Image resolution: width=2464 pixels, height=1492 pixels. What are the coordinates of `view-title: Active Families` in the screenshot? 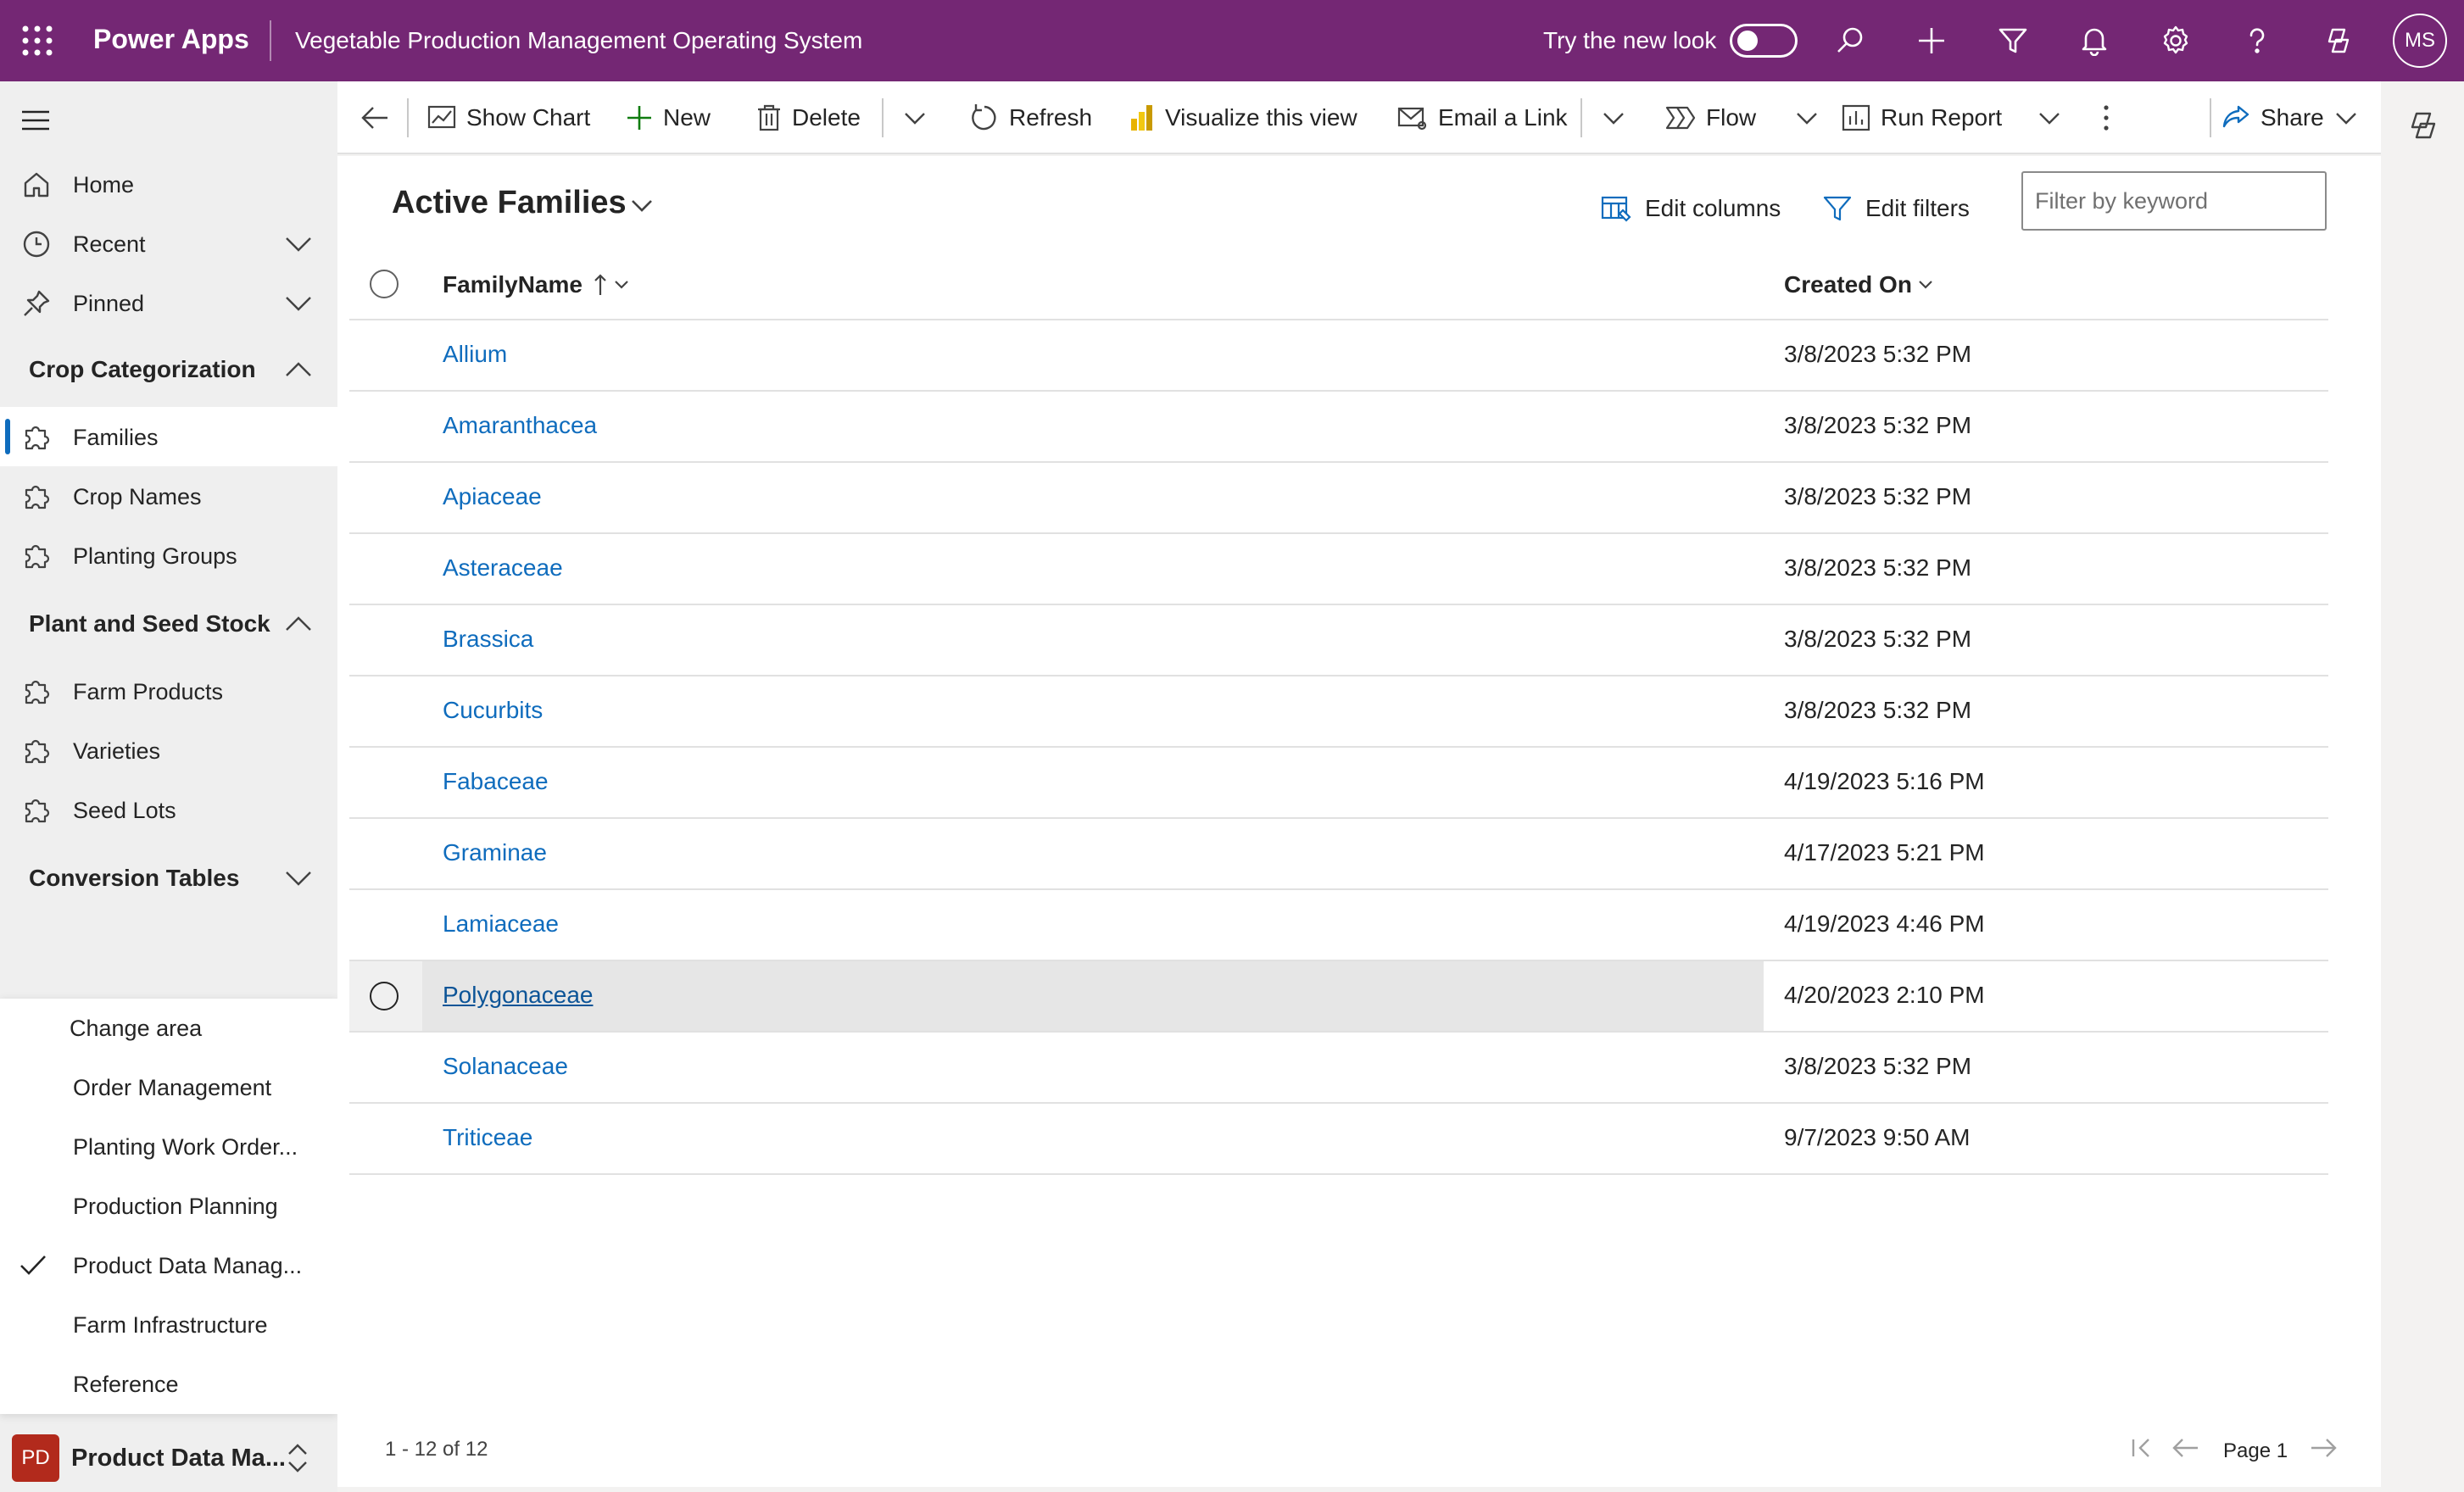 It's located at (509, 203).